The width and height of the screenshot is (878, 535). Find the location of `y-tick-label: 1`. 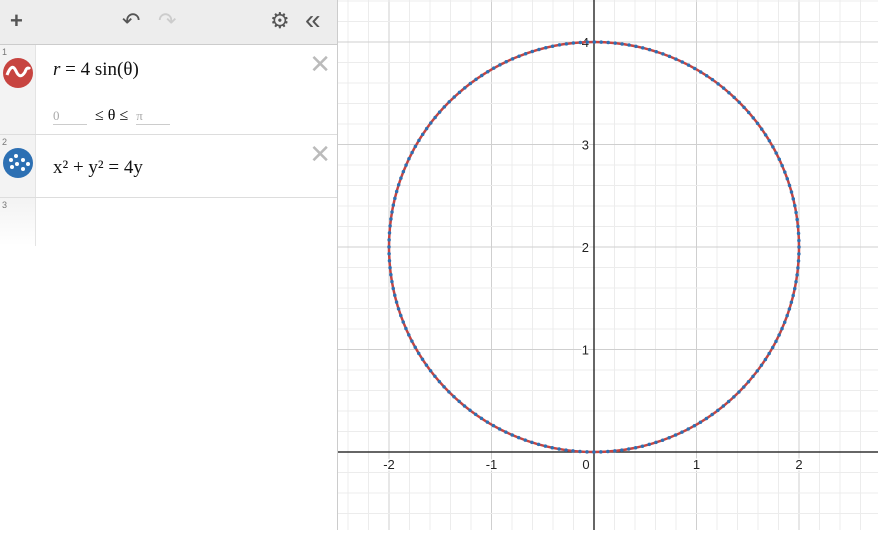

y-tick-label: 1 is located at coordinates (585, 350).